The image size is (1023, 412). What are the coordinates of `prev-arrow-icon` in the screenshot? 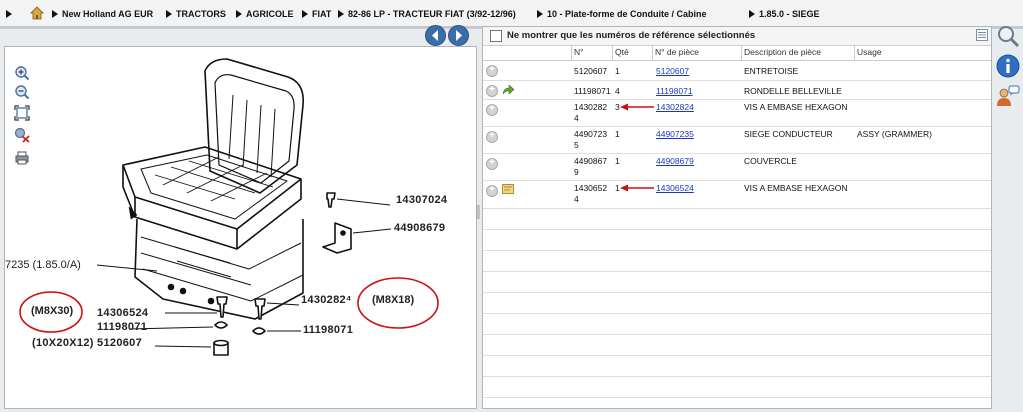 It's located at (435, 35).